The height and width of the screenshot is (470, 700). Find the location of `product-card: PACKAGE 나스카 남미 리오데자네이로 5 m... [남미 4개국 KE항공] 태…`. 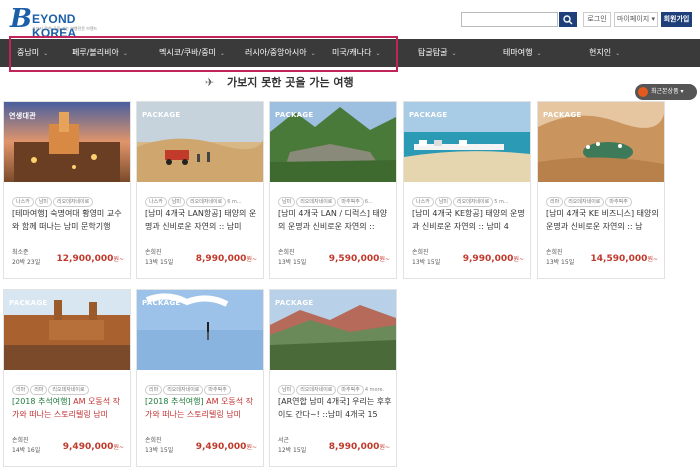

product-card: PACKAGE 나스카 남미 리오데자네이로 5 m... [남미 4개국 KE항공] 태… is located at coordinates (467, 190).